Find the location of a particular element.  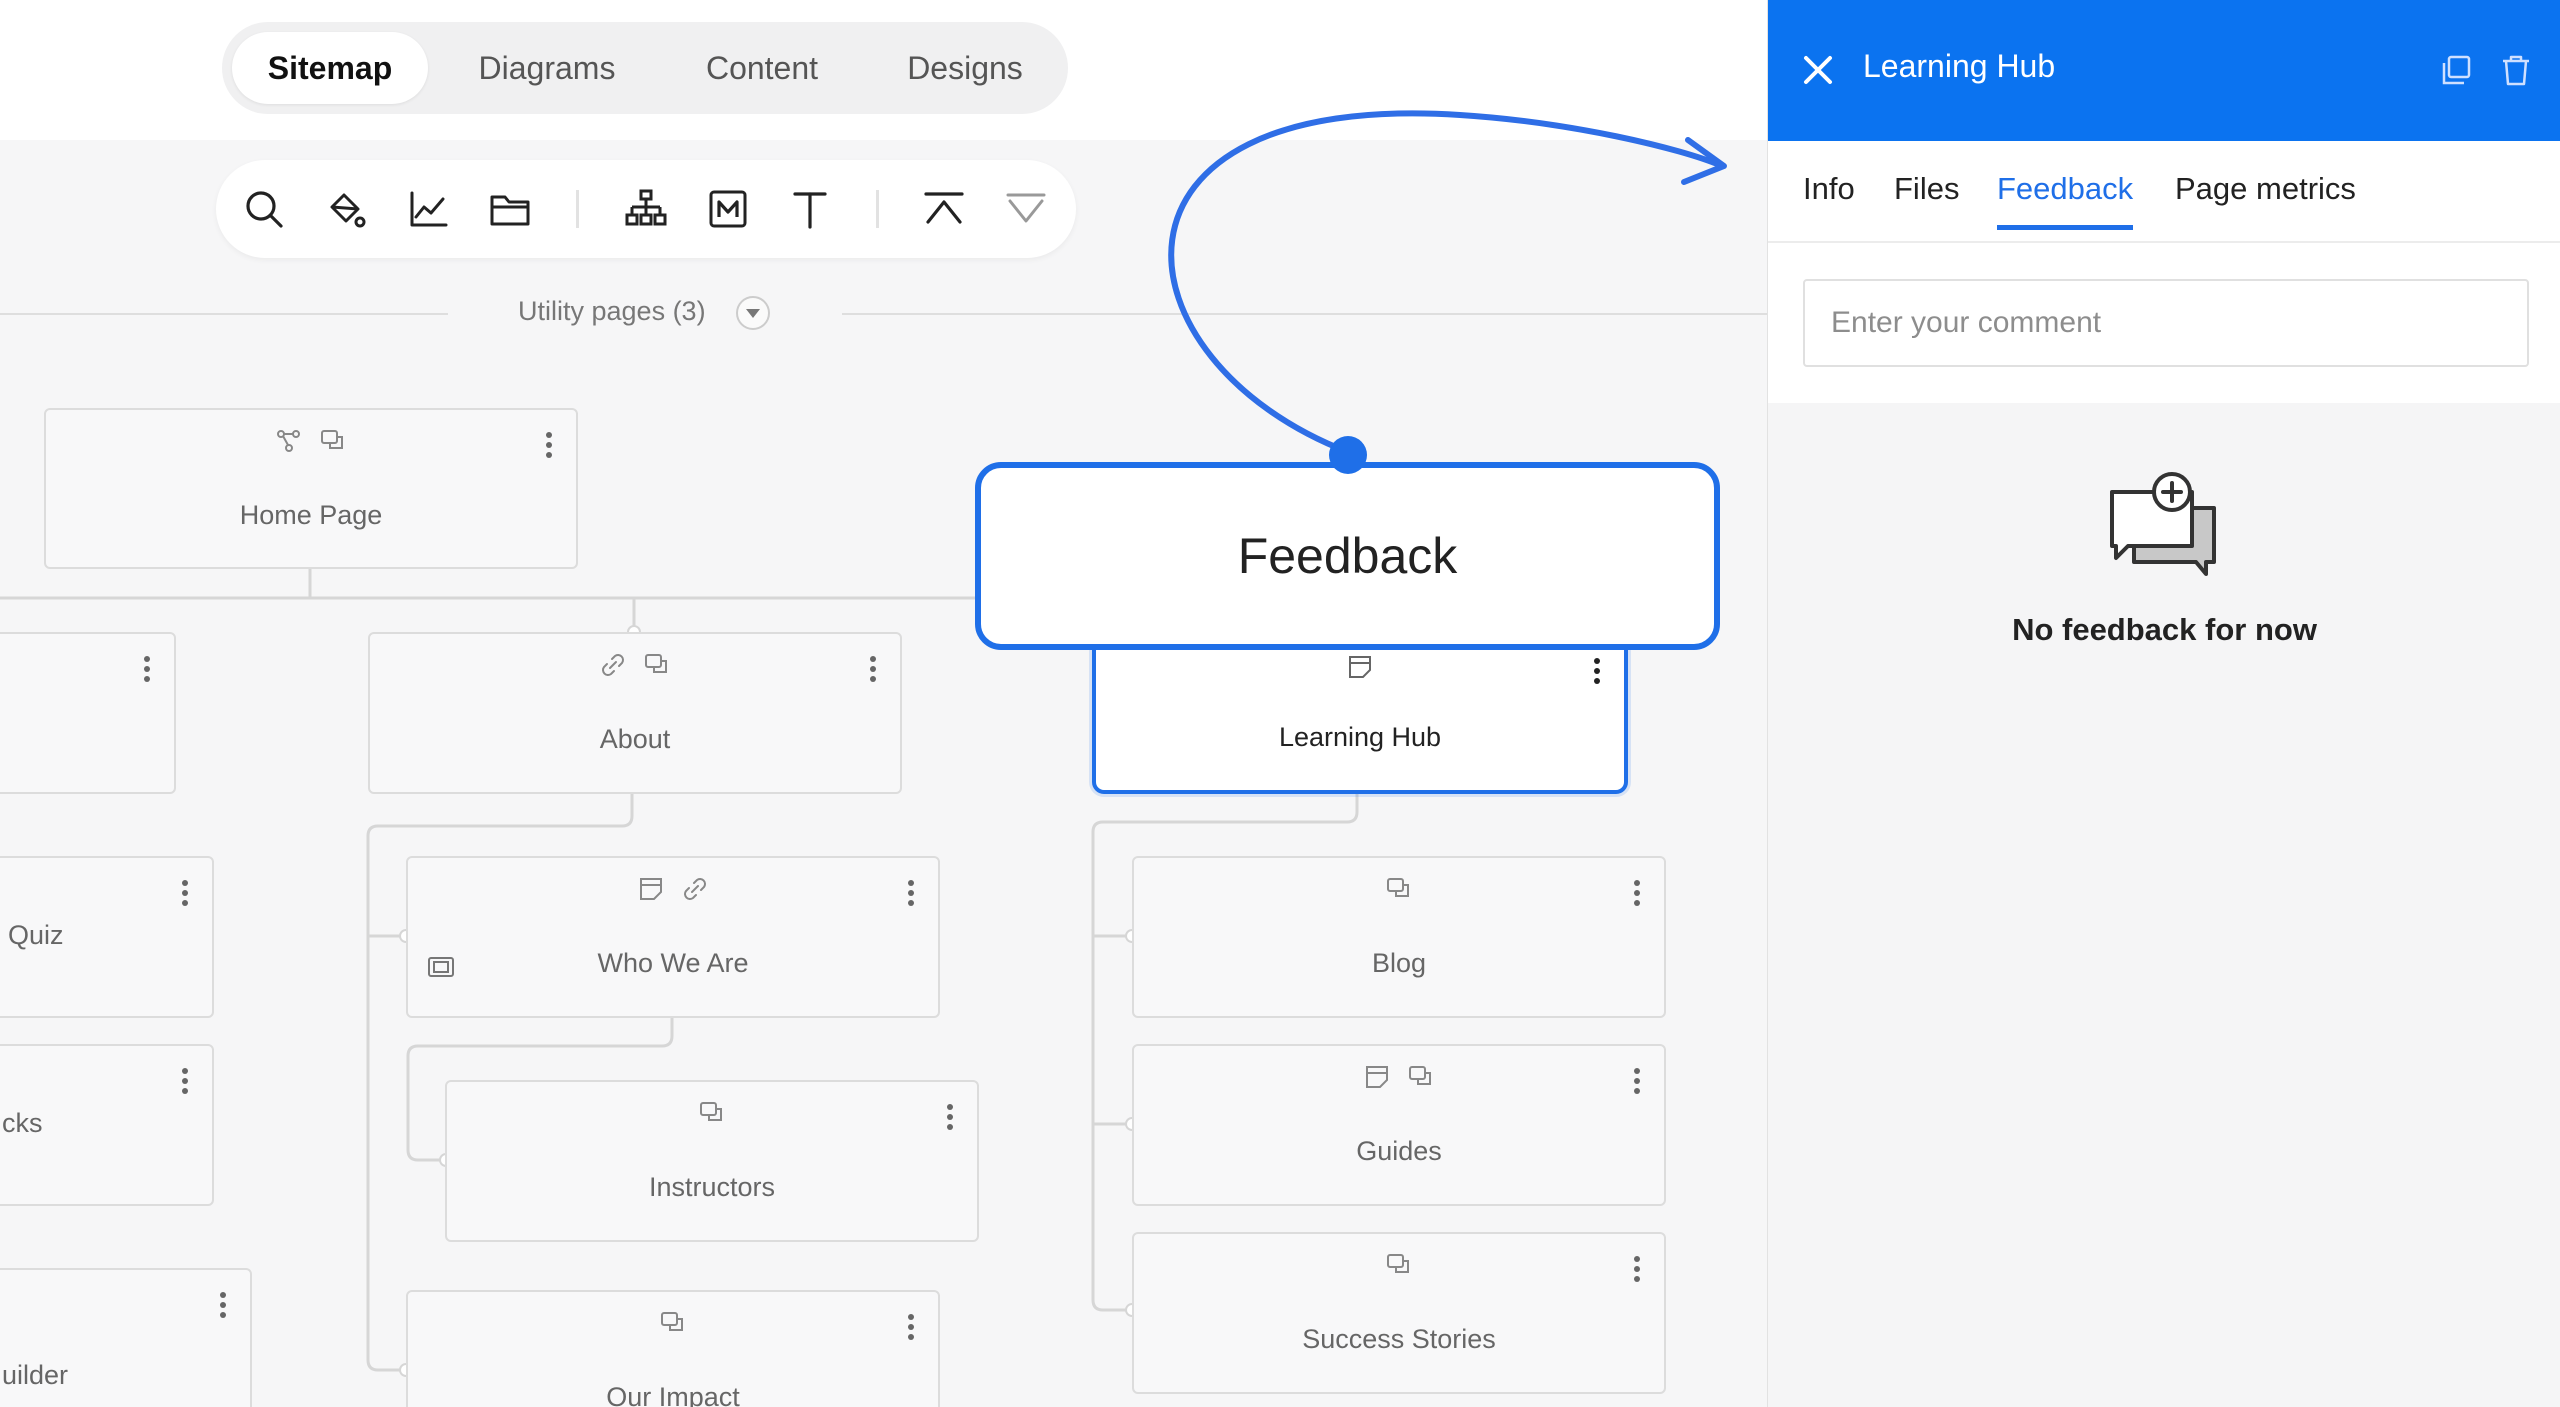

node-label: Quiz is located at coordinates (36, 935).